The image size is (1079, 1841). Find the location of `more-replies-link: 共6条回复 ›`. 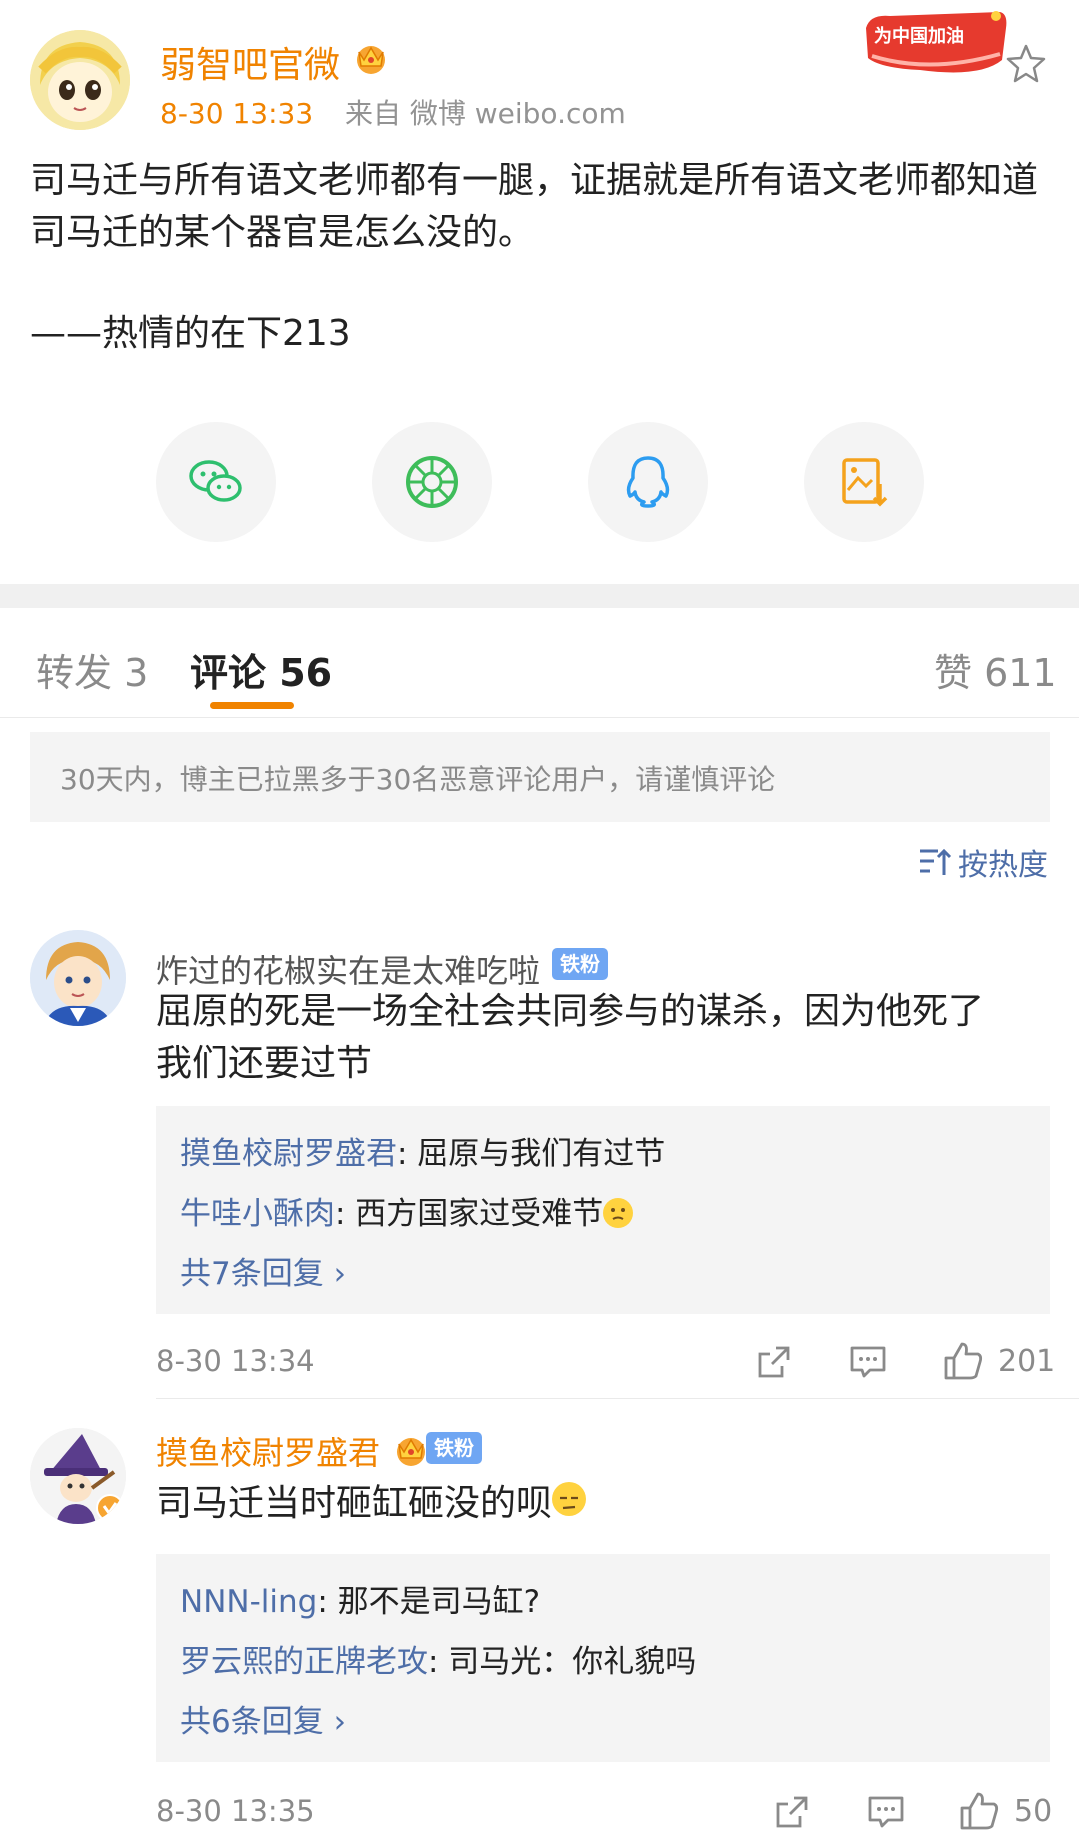

more-replies-link: 共6条回复 › is located at coordinates (263, 1718).